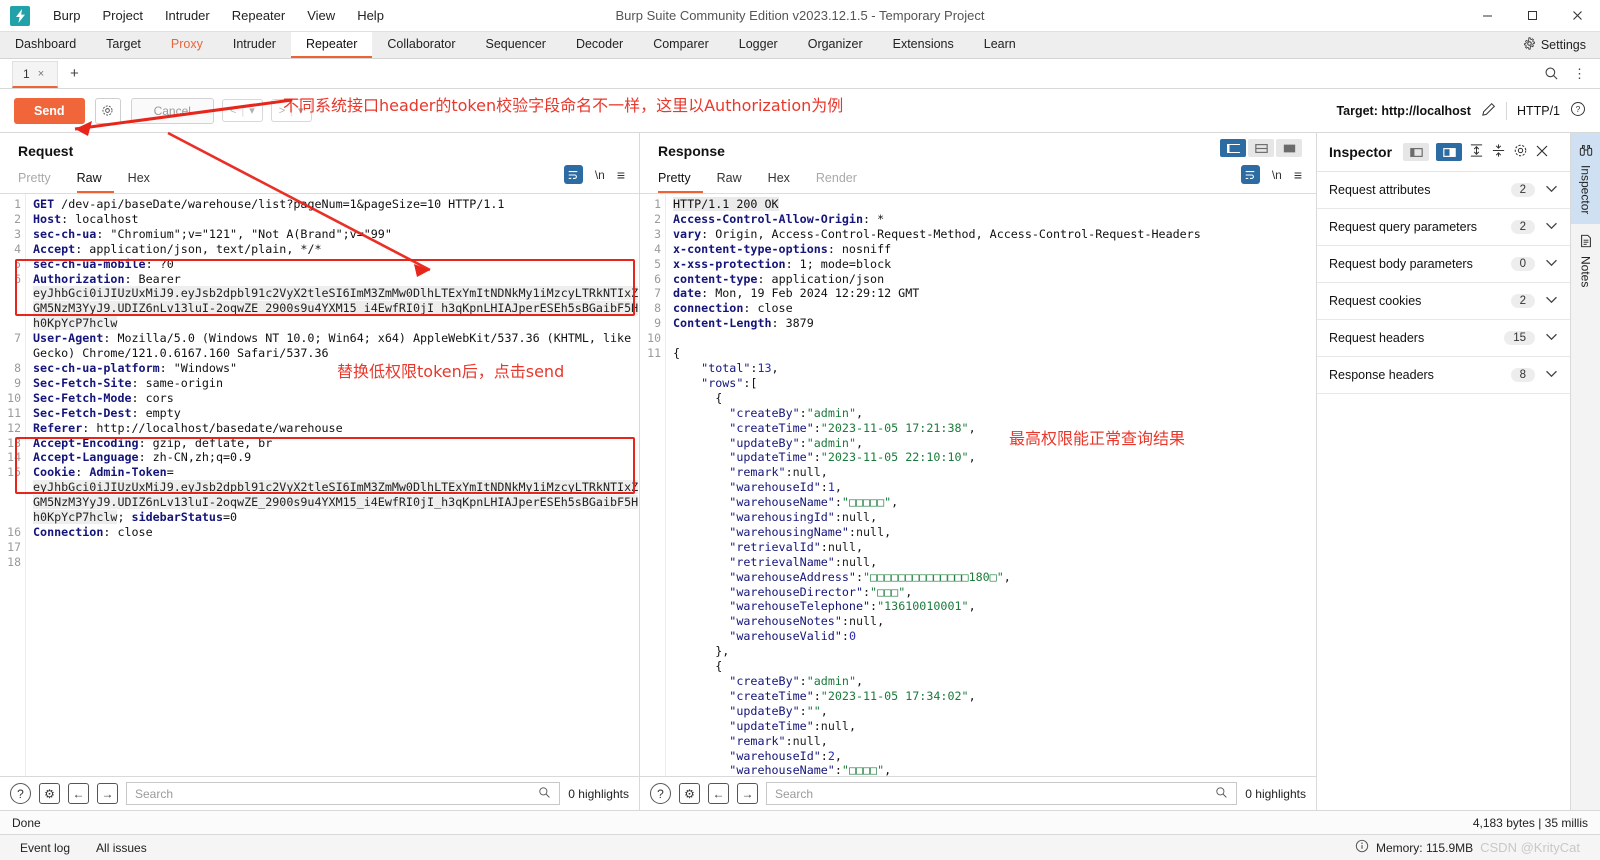 This screenshot has width=1600, height=860. Describe the element at coordinates (1233, 148) in the screenshot. I see `layout-vertical-split-button` at that location.